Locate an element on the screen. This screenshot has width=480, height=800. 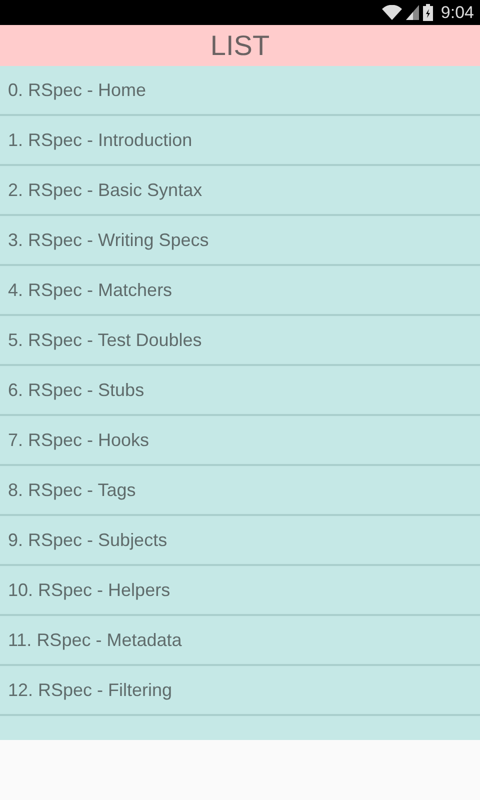
list-item: 9. RSpec - Subjects is located at coordinates (88, 540).